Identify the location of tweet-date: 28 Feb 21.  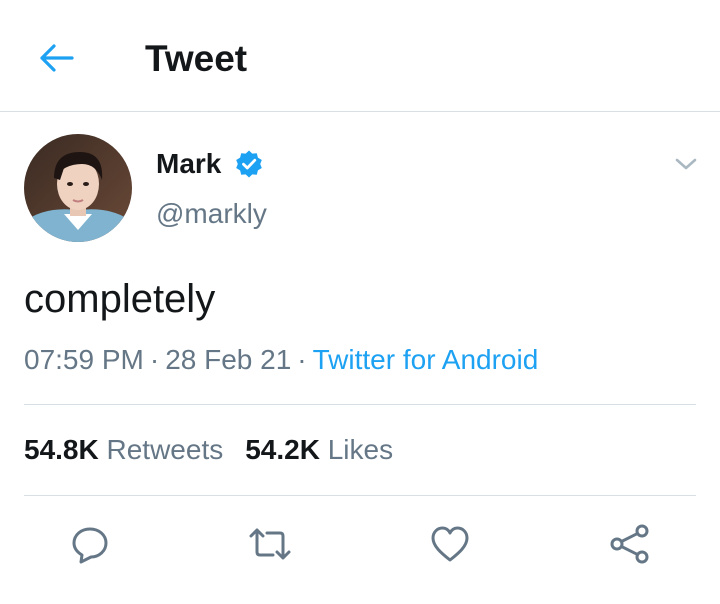
(228, 359).